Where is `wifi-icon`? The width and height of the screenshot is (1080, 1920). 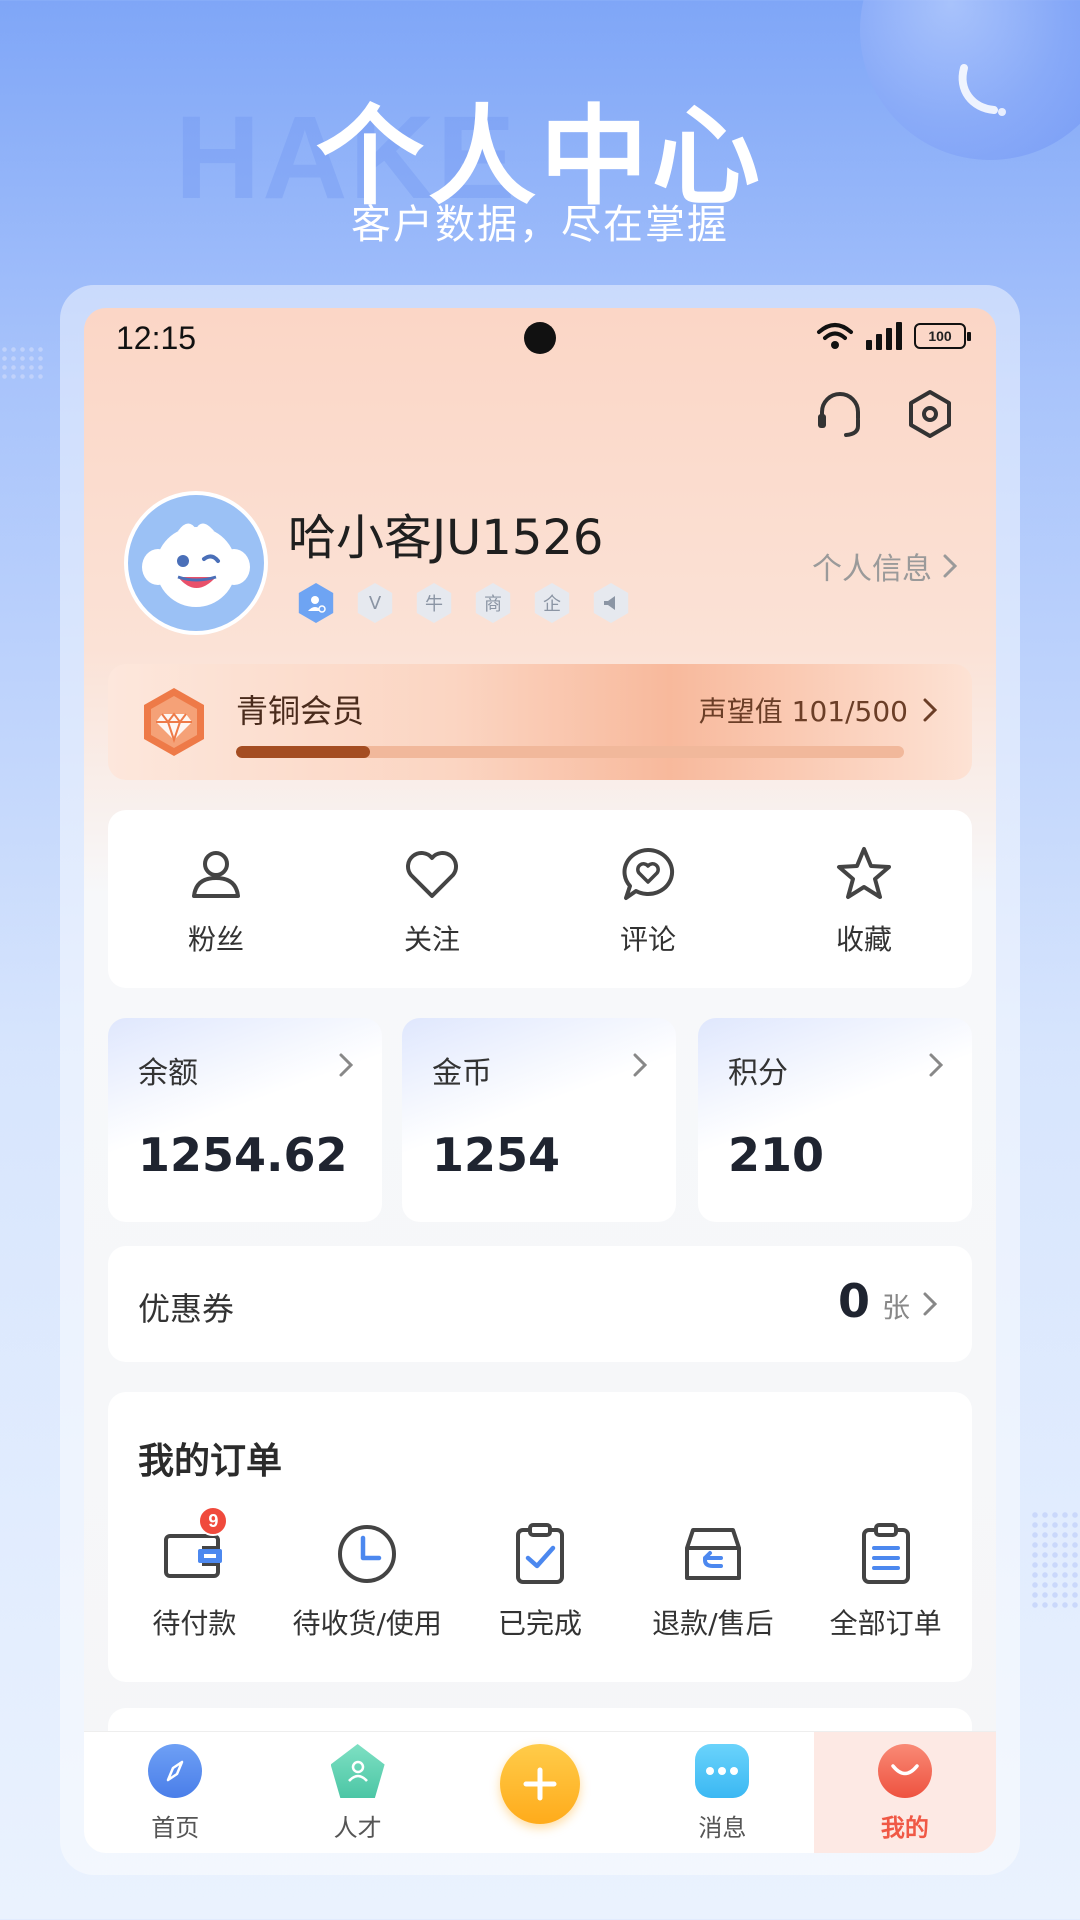
wifi-icon is located at coordinates (835, 336).